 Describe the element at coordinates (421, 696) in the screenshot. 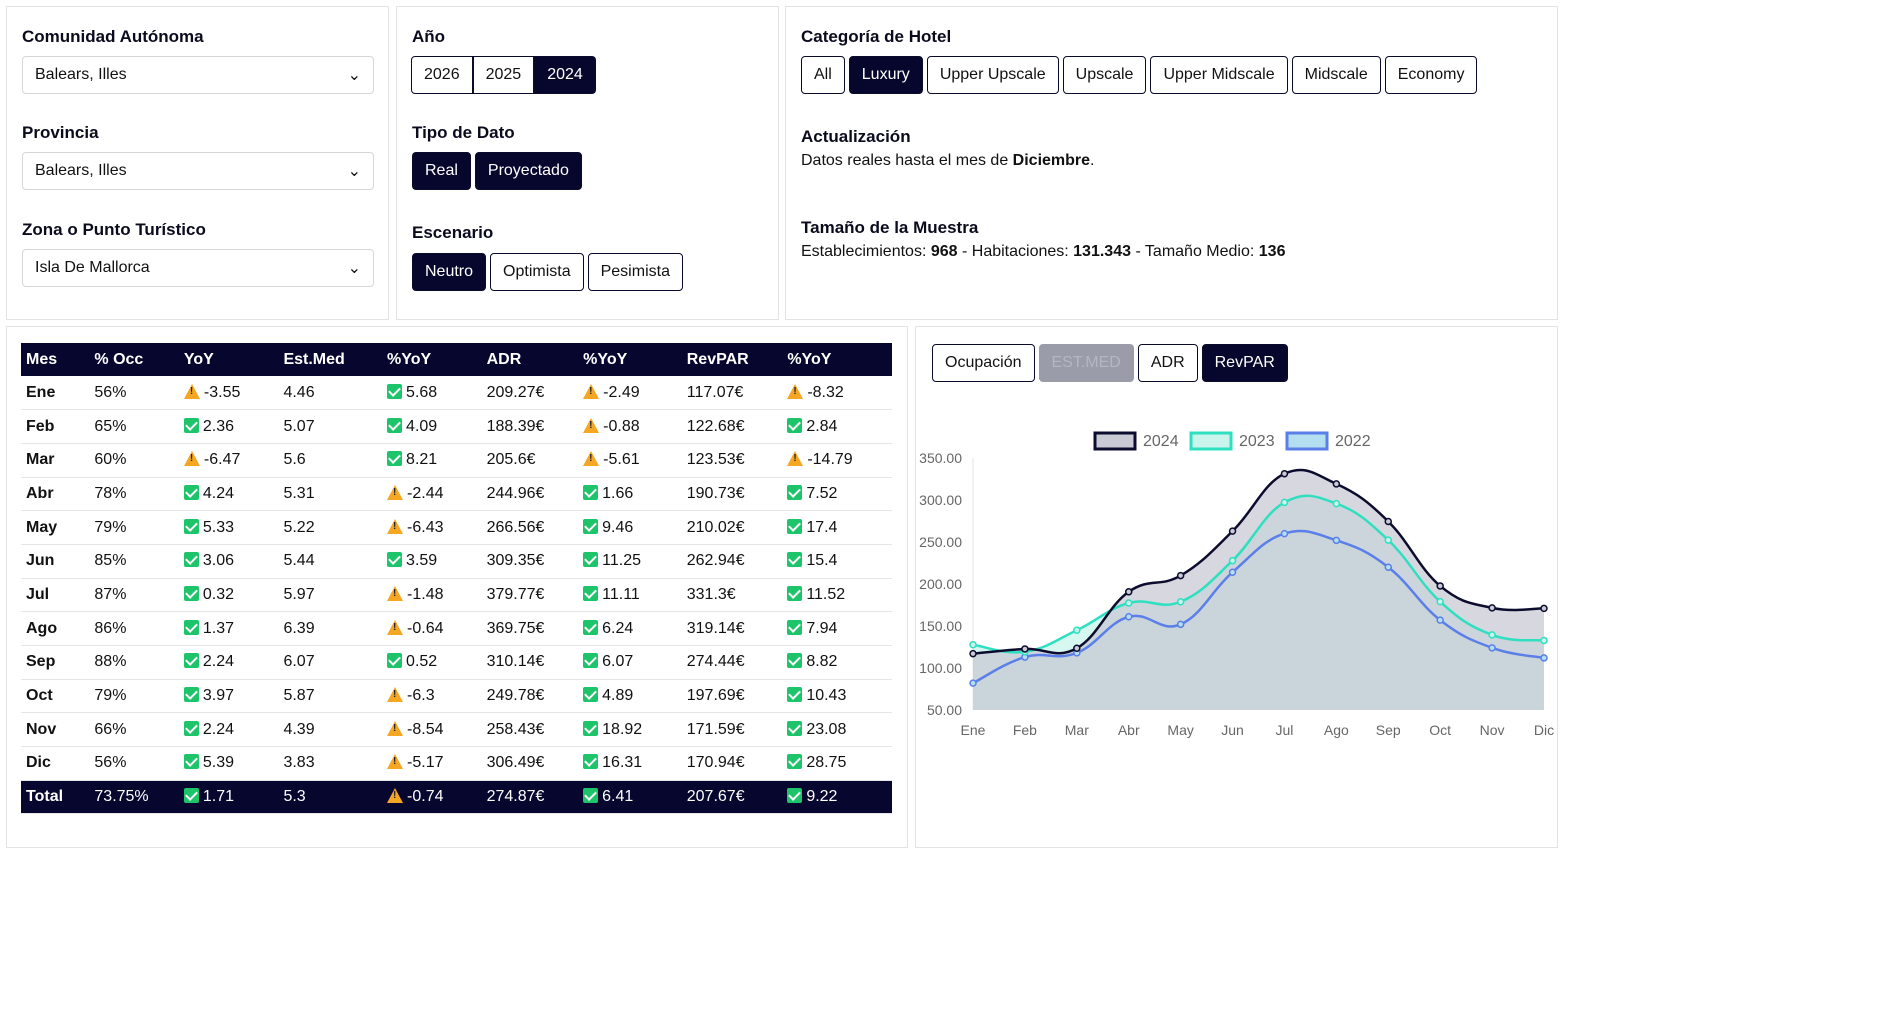

I see `cell-value: -6.3` at that location.